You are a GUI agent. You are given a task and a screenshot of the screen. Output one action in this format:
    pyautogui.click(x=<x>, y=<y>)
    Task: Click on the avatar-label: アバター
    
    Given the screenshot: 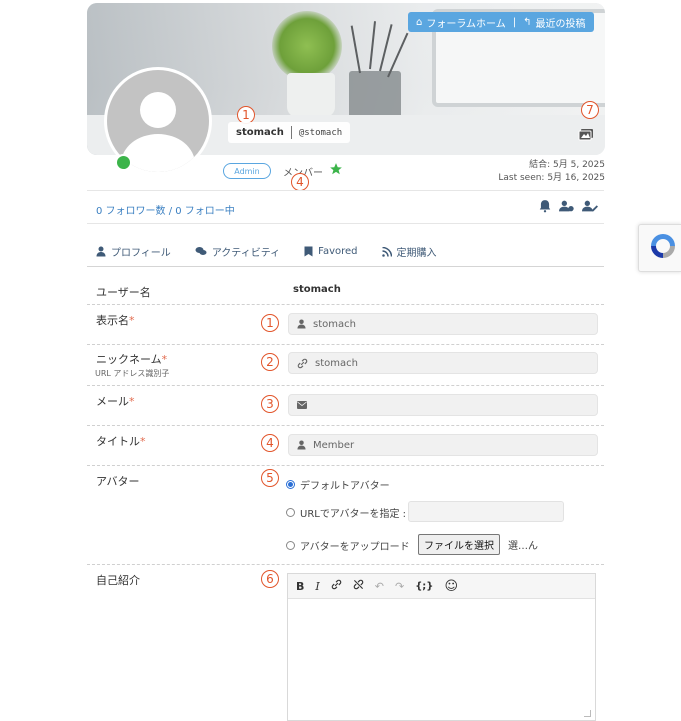 What is the action you would take?
    pyautogui.click(x=118, y=481)
    